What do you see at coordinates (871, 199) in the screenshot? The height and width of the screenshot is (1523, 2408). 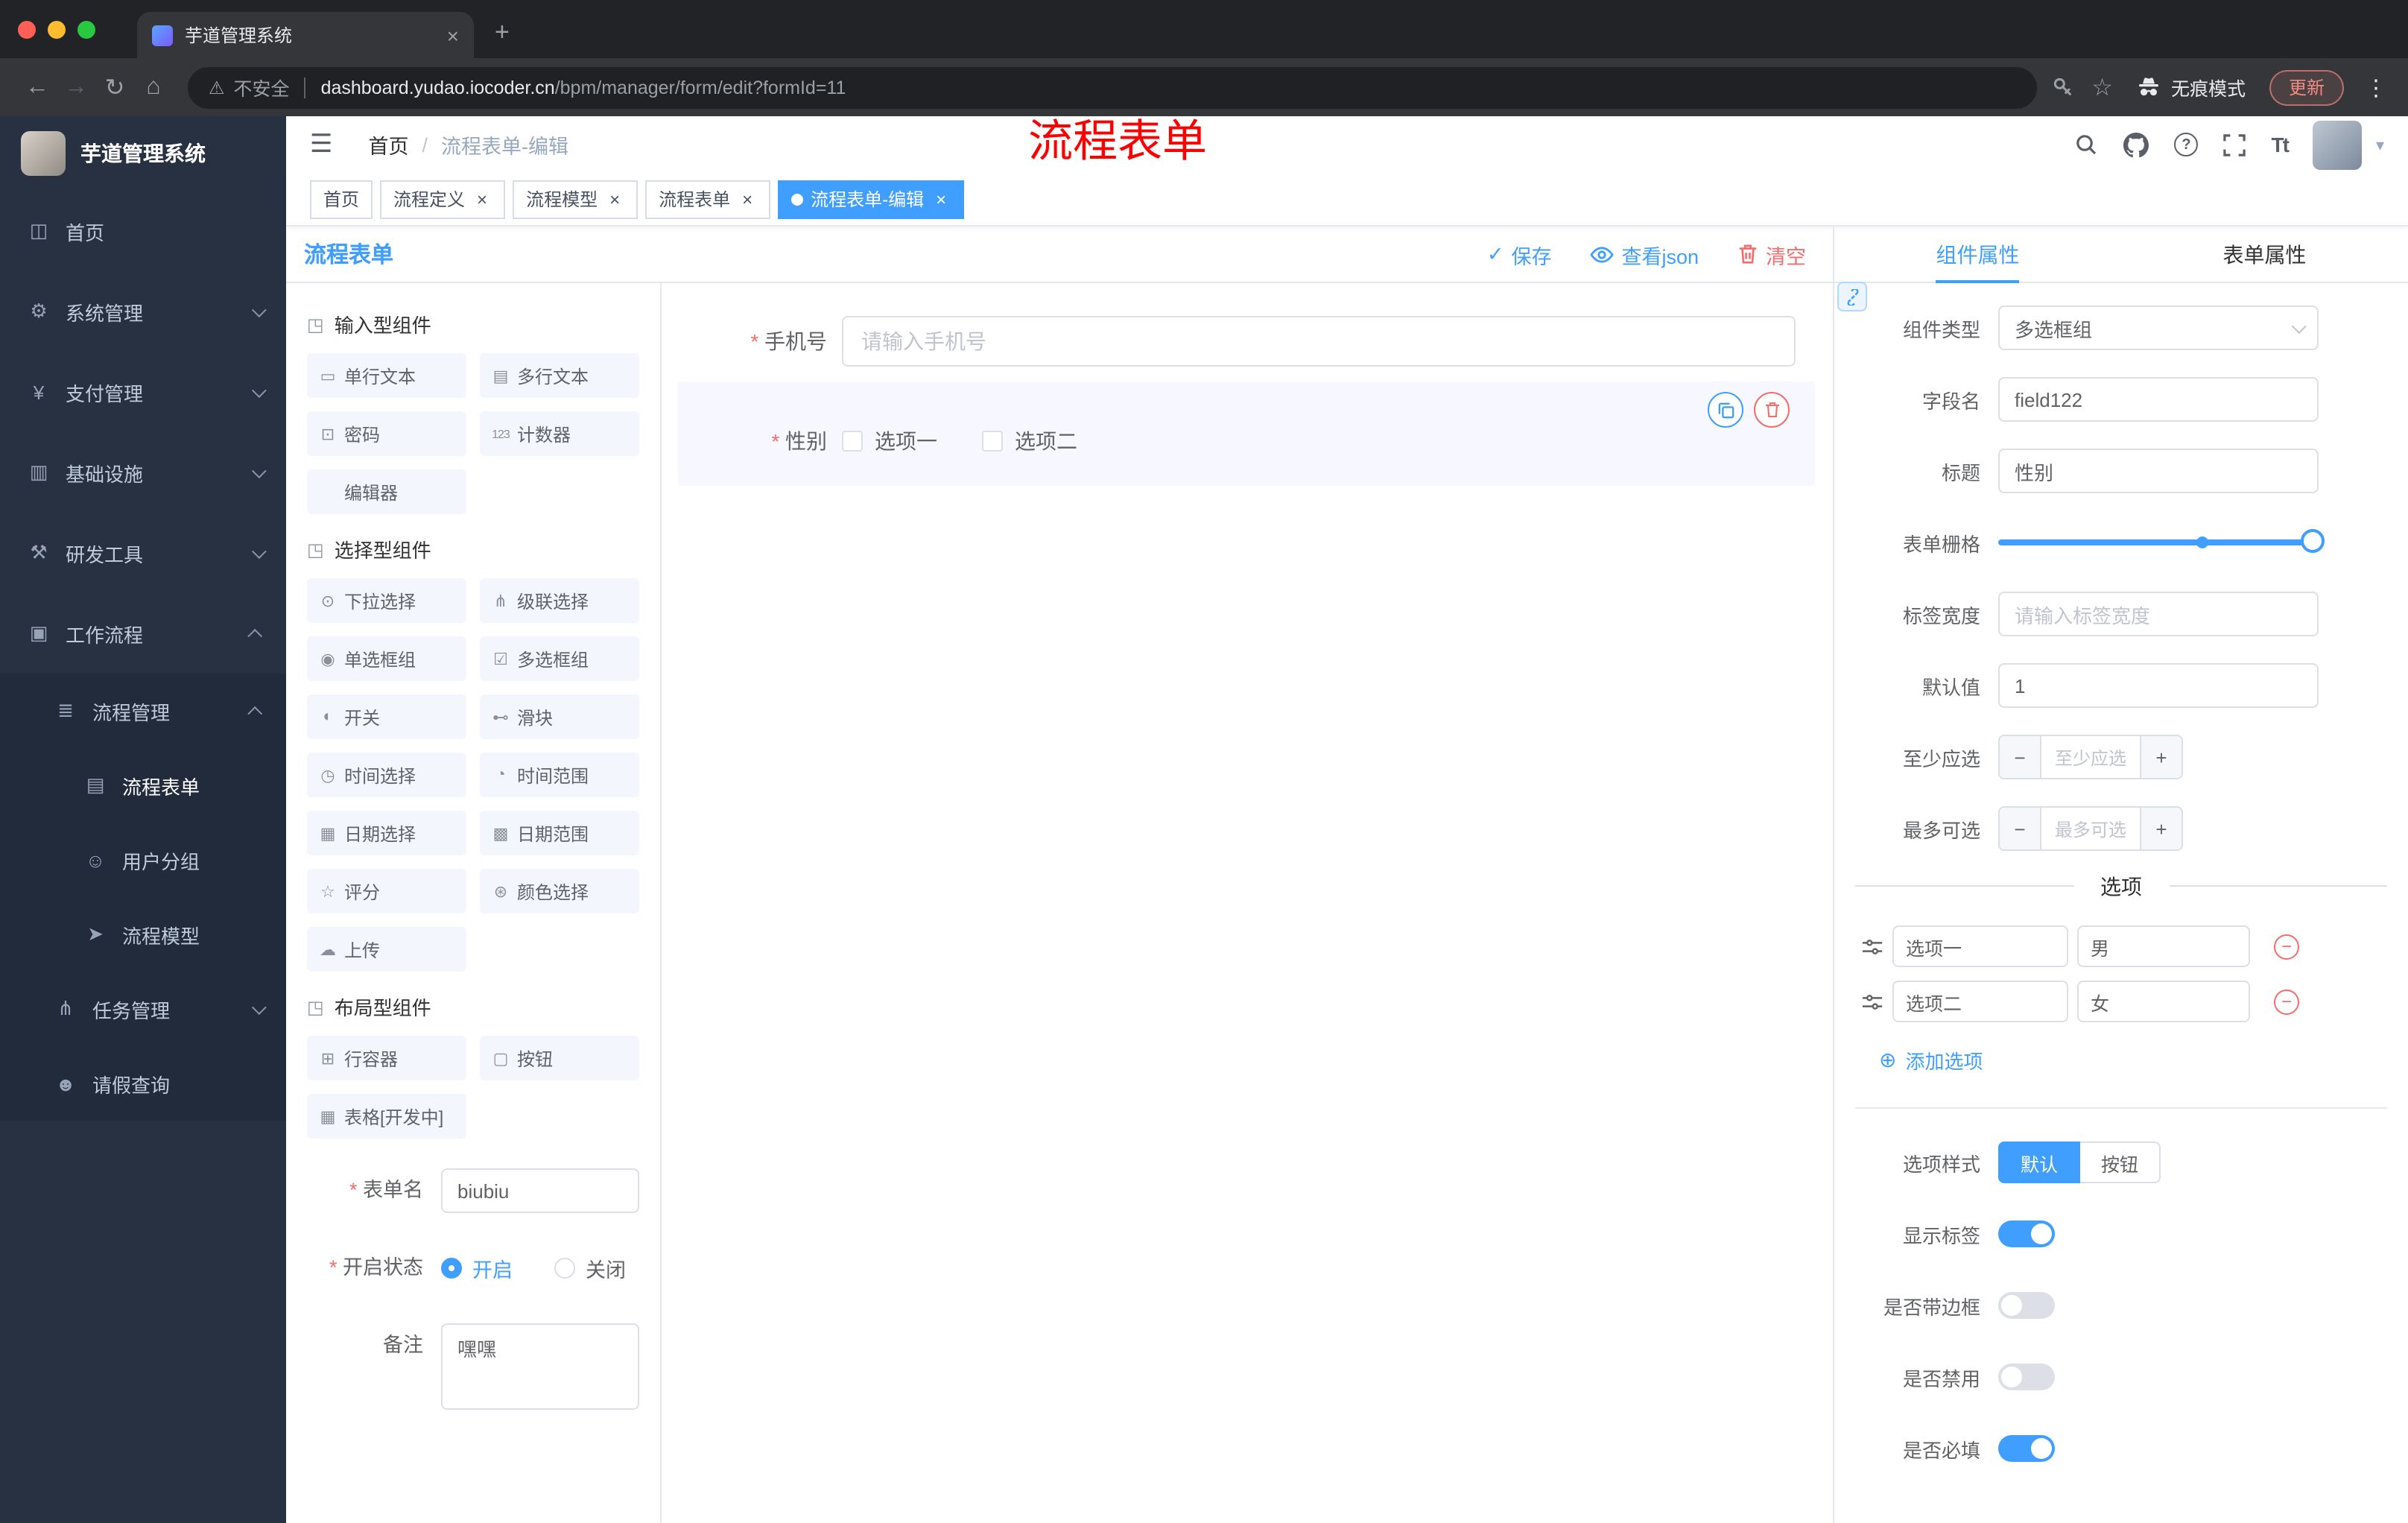 I see `tag-process-form-edit: 流程表单-编辑 ×` at bounding box center [871, 199].